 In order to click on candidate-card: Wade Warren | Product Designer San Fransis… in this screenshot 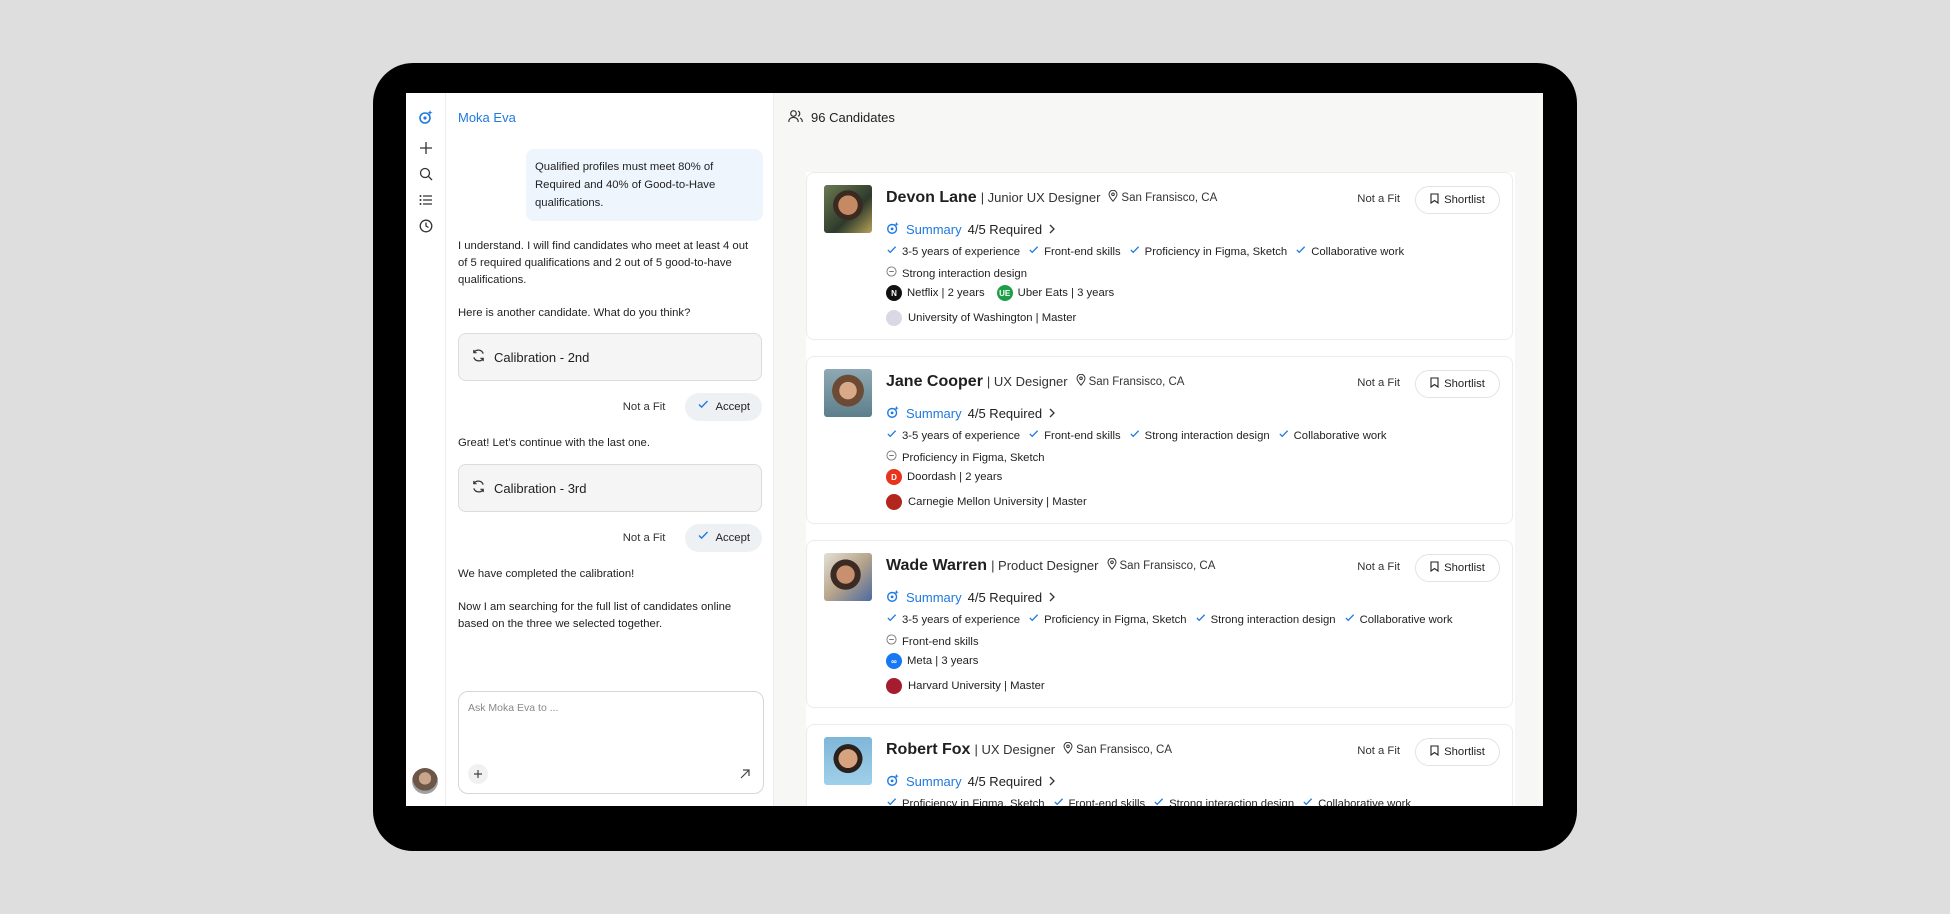, I will do `click(1159, 624)`.